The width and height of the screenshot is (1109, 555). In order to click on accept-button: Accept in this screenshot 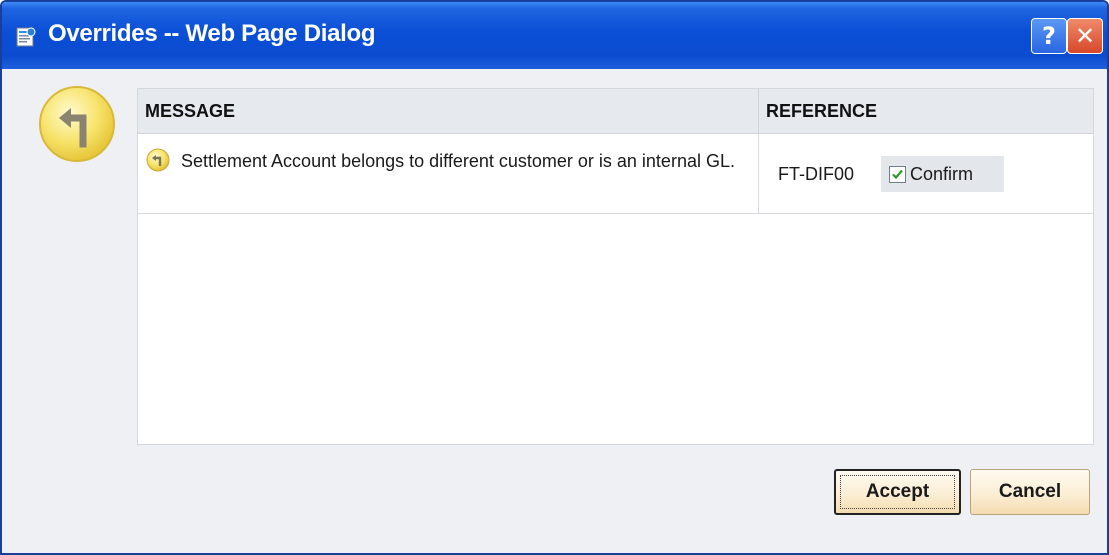, I will do `click(897, 492)`.